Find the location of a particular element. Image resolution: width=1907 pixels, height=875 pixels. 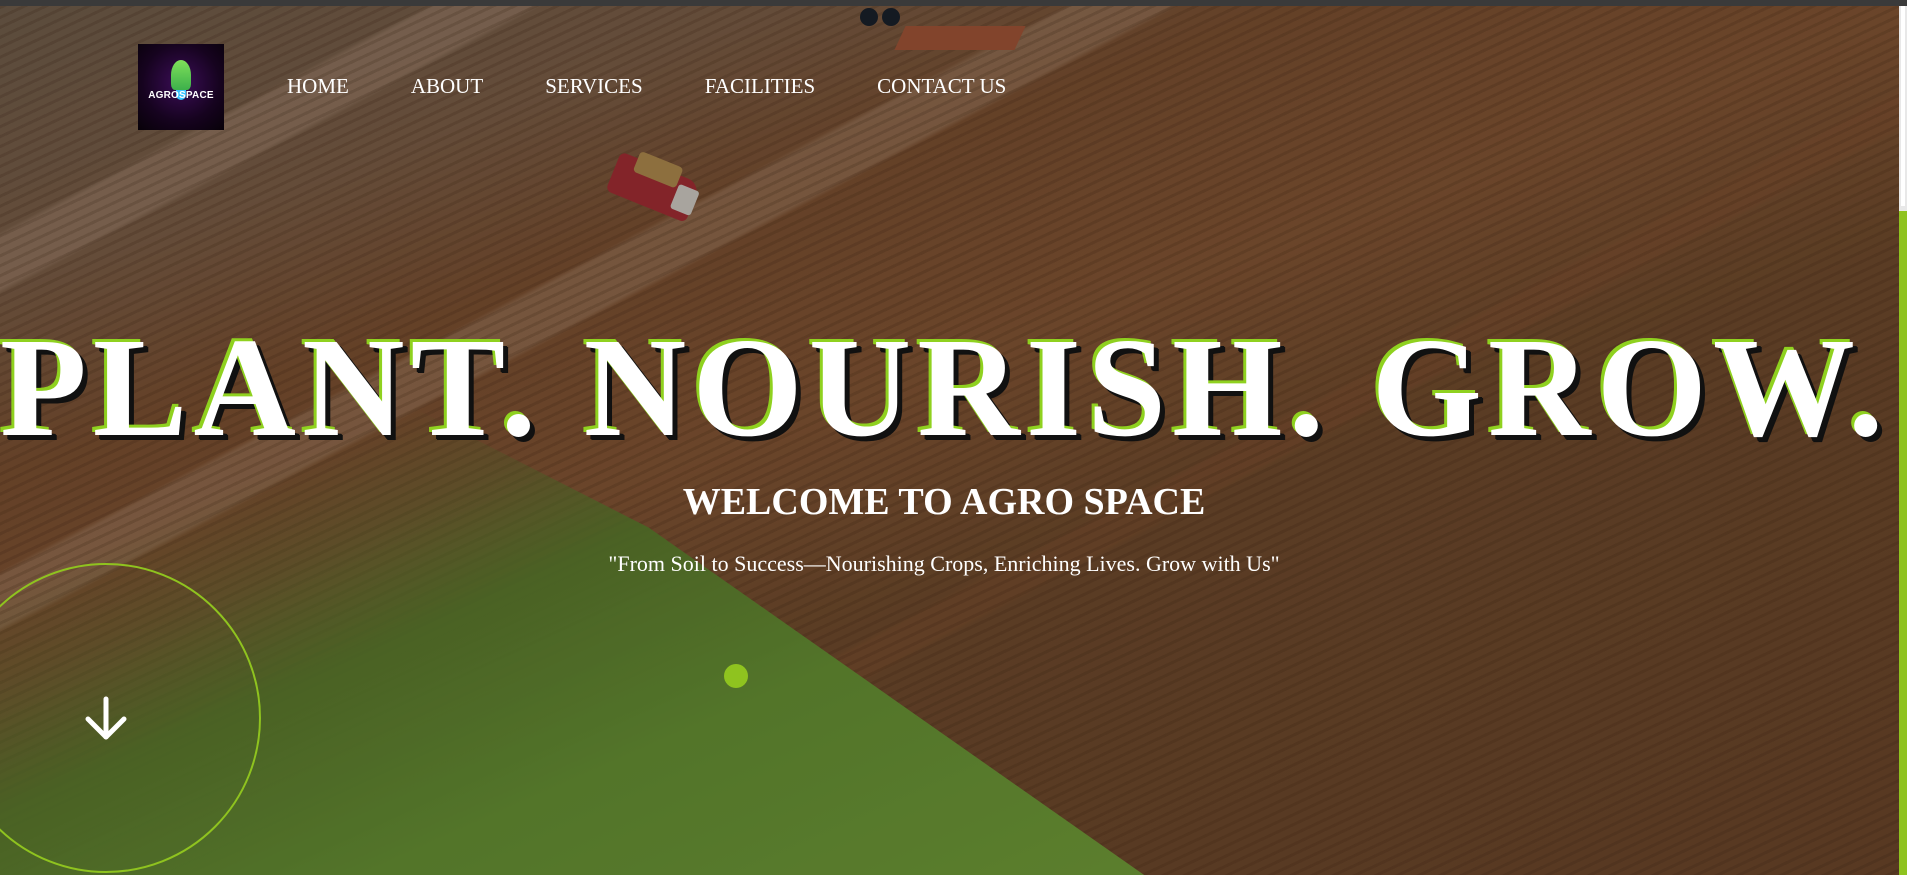

hero-subtitle: WELCOME TO AGRO SPACE is located at coordinates (944, 502).